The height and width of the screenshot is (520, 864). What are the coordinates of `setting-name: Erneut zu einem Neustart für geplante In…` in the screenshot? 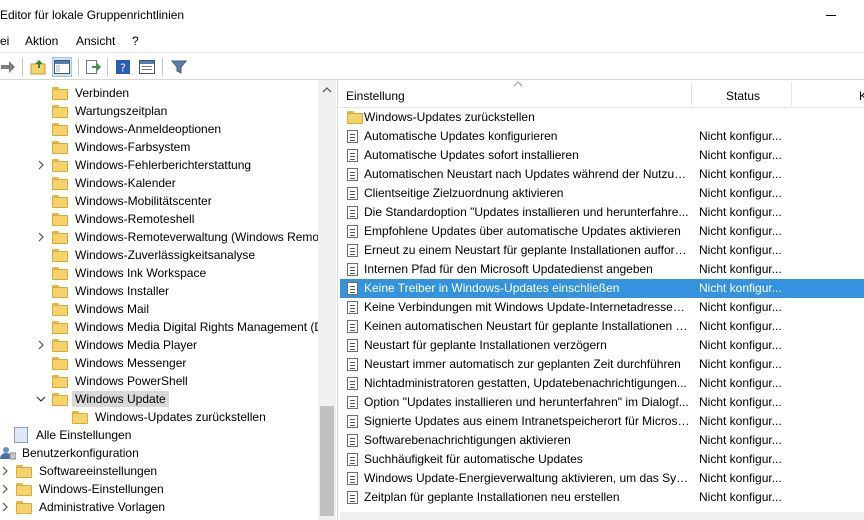 It's located at (527, 250).